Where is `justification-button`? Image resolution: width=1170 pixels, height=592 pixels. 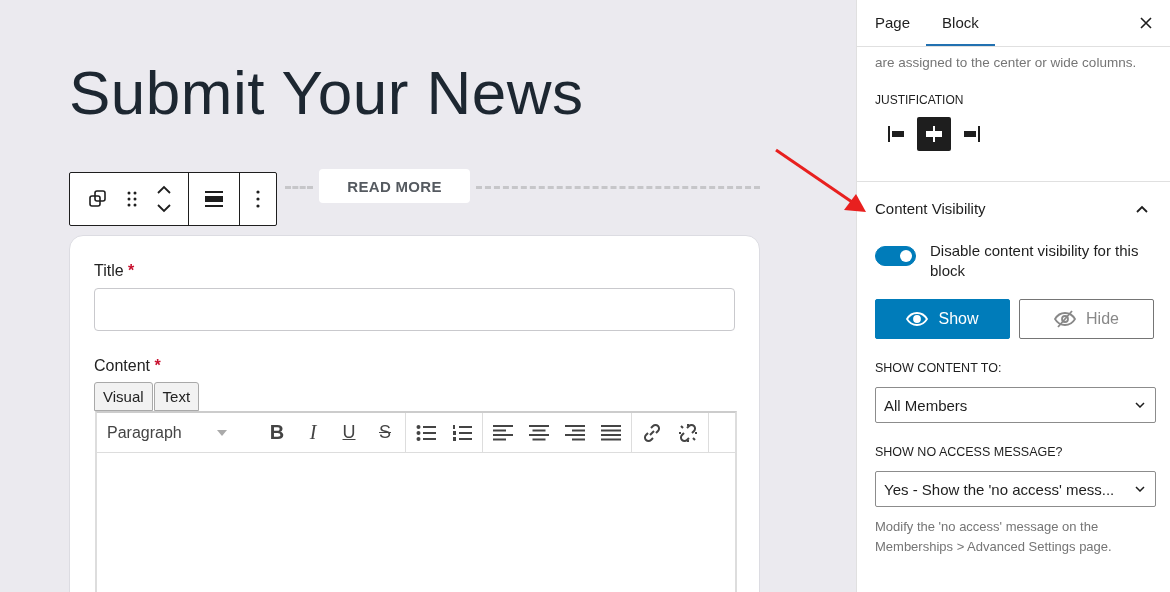 justification-button is located at coordinates (934, 134).